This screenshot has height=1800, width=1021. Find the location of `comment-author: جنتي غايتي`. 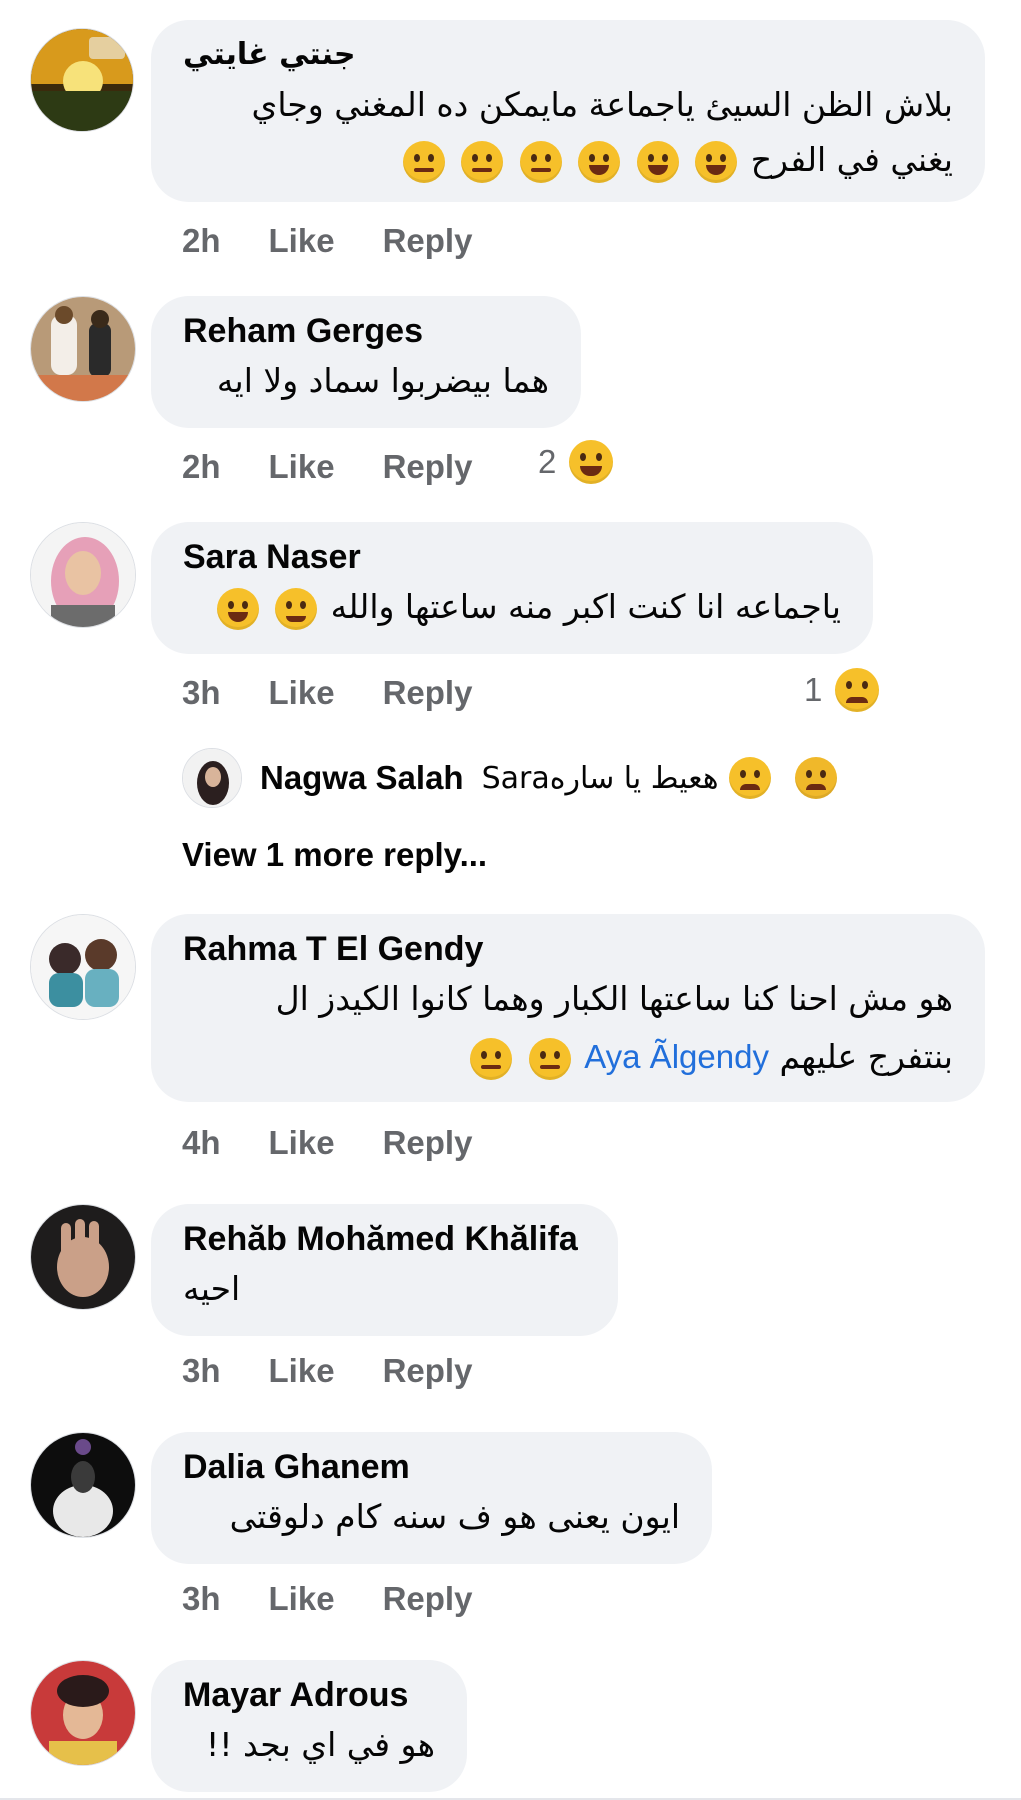

comment-author: جنتي غايتي is located at coordinates (568, 55).